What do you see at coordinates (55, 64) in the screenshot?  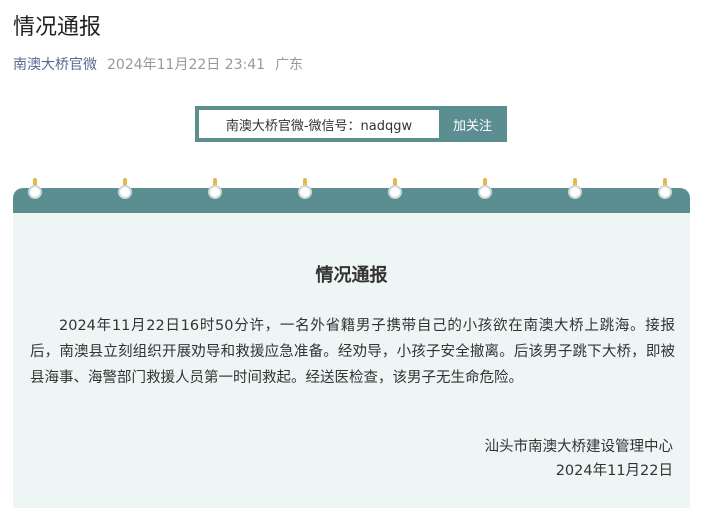 I see `account-name-link: 南澳大桥官微` at bounding box center [55, 64].